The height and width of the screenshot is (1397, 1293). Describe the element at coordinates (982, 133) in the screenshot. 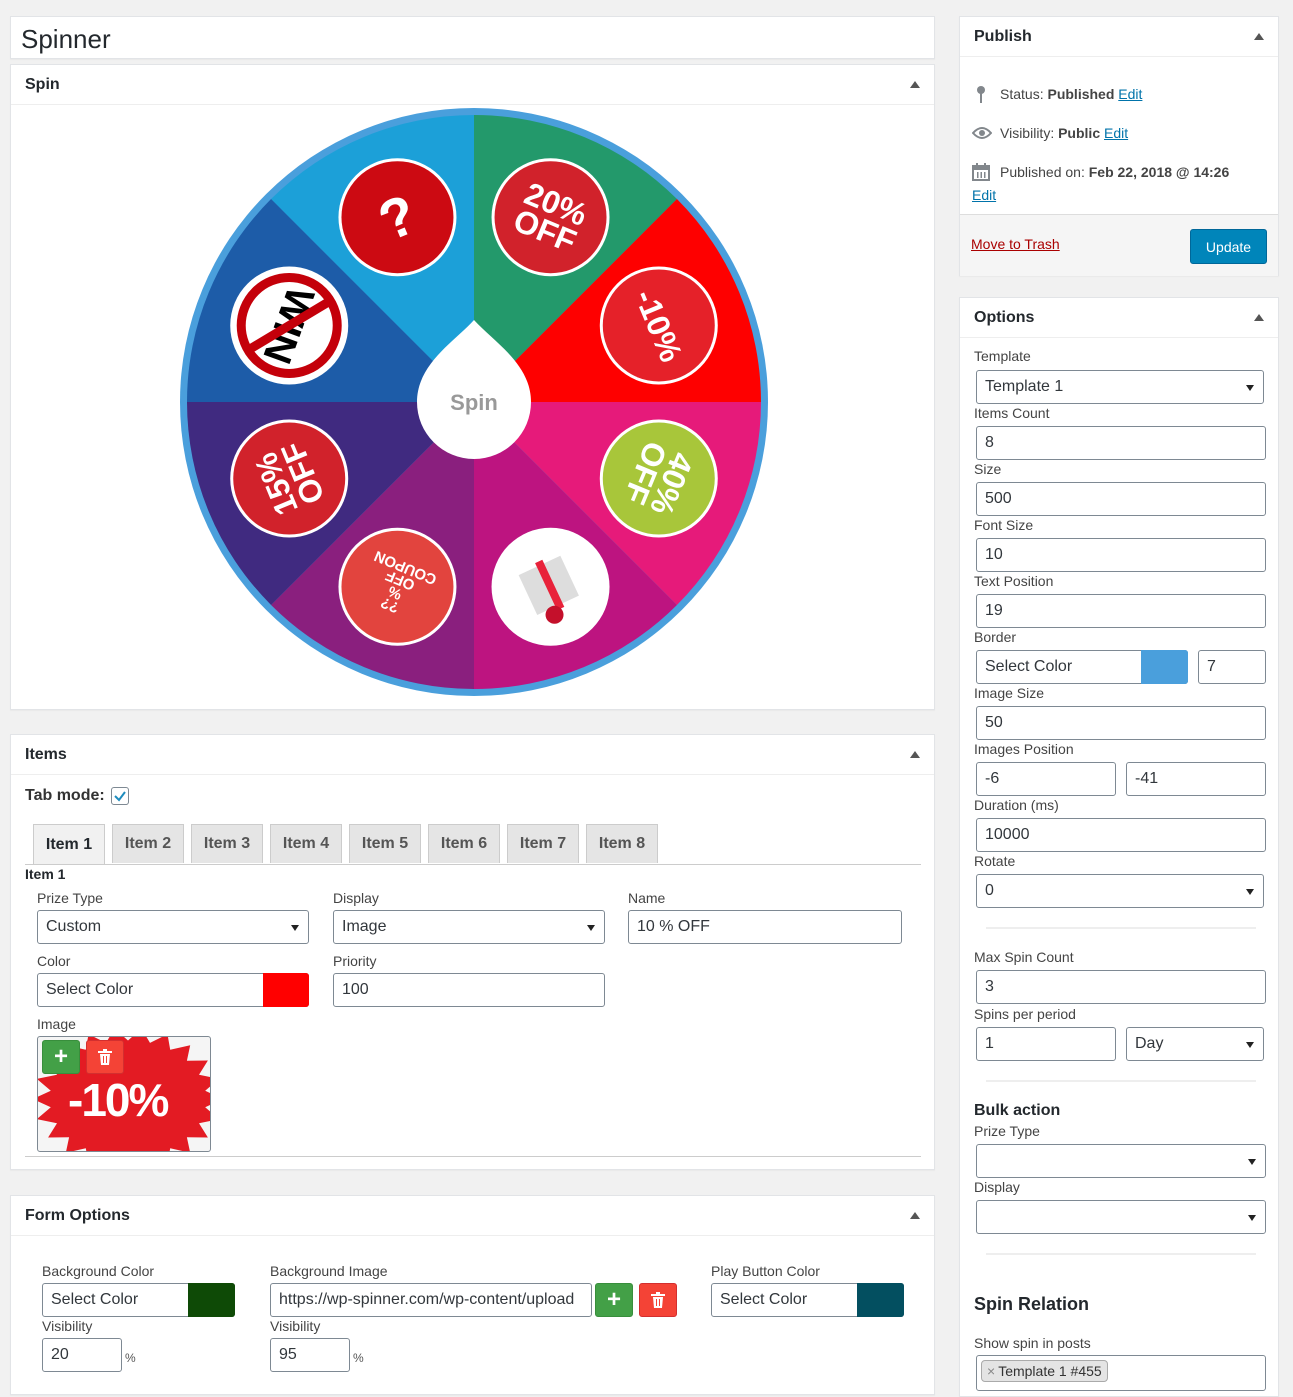

I see `eye-icon` at that location.